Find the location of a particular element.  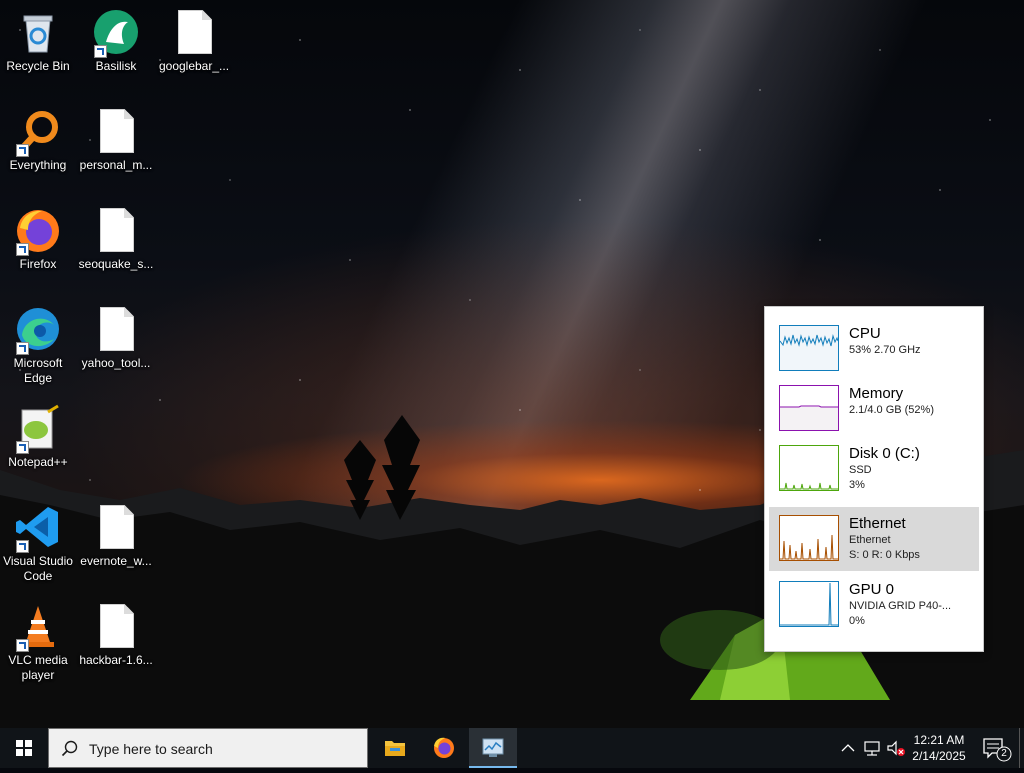

desktop-icon-recycle-bin: Recycle Bin is located at coordinates (38, 41).